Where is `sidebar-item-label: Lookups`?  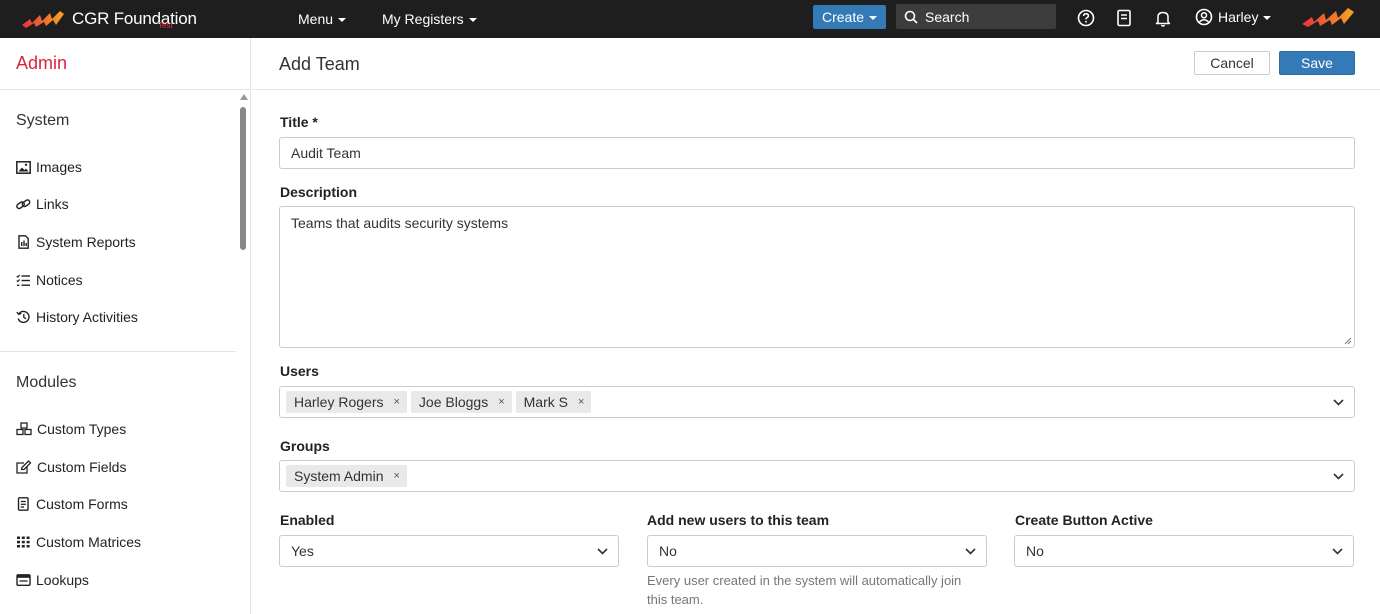 sidebar-item-label: Lookups is located at coordinates (62, 580).